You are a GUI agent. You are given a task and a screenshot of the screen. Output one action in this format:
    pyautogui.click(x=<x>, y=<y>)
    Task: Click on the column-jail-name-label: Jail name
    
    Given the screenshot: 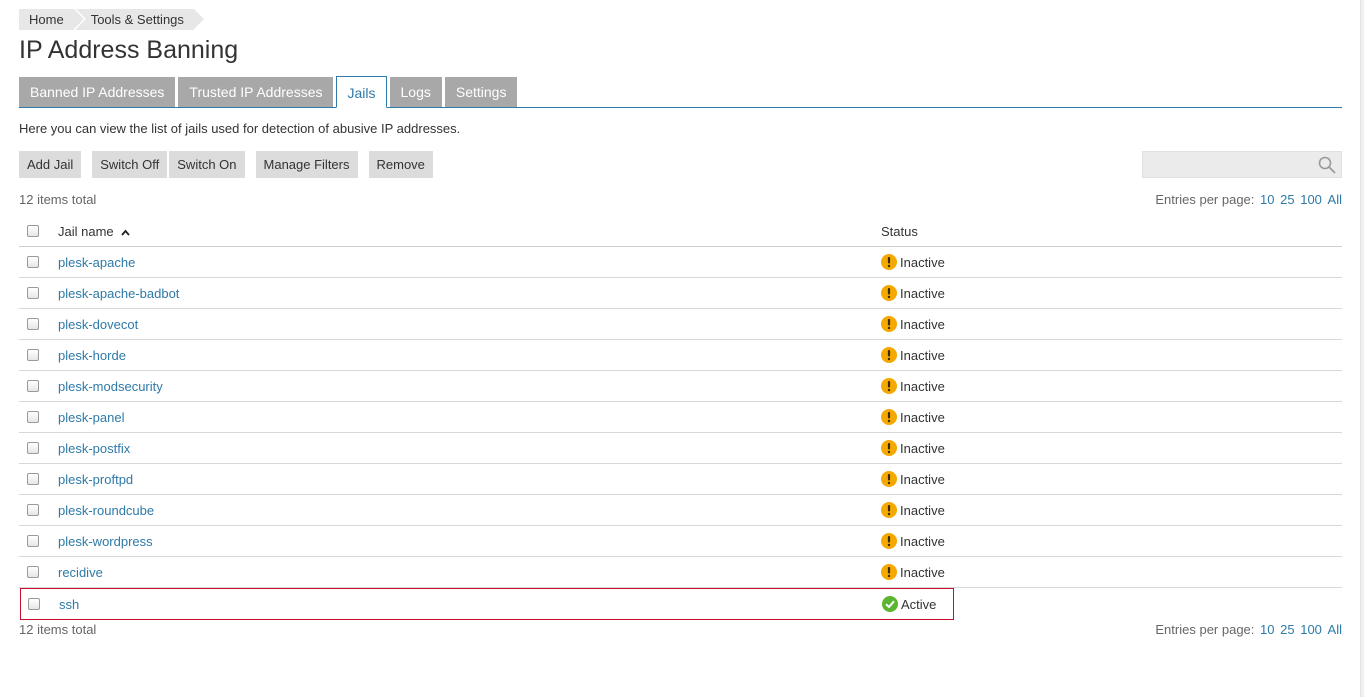 What is the action you would take?
    pyautogui.click(x=86, y=231)
    